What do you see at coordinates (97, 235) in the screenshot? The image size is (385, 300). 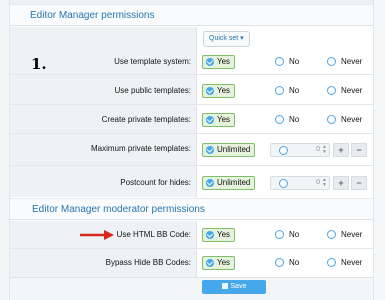 I see `red-arrow-icon` at bounding box center [97, 235].